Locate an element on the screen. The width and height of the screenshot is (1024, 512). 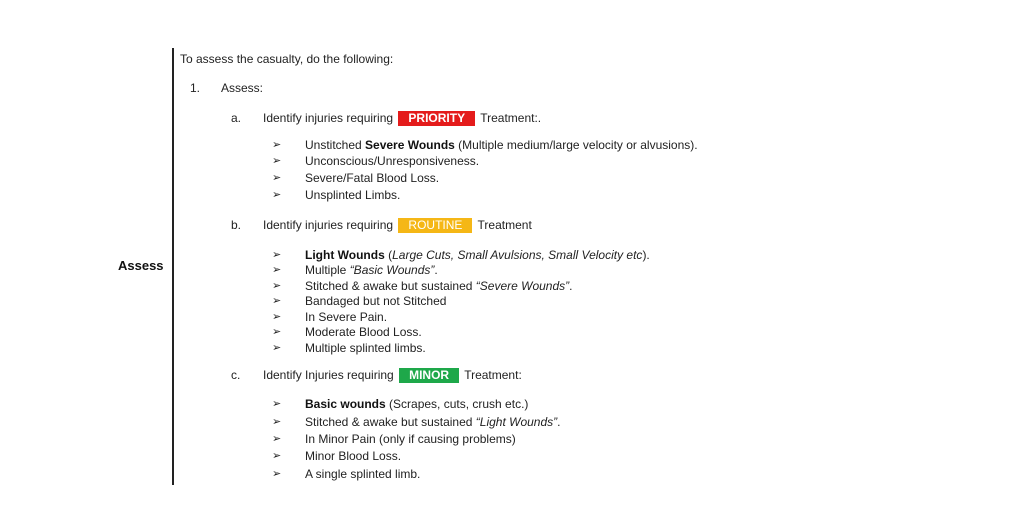
list-item: A single splinted limb. is located at coordinates (363, 474).